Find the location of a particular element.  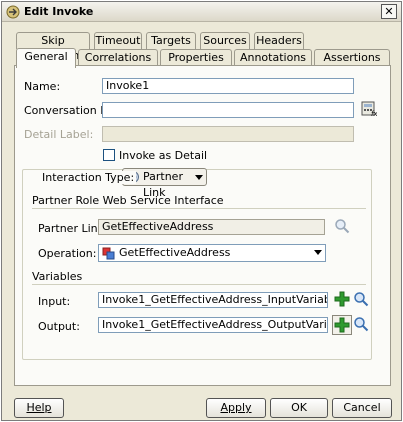

partner-role-section-title: Partner Role Web Service Interface is located at coordinates (128, 200).